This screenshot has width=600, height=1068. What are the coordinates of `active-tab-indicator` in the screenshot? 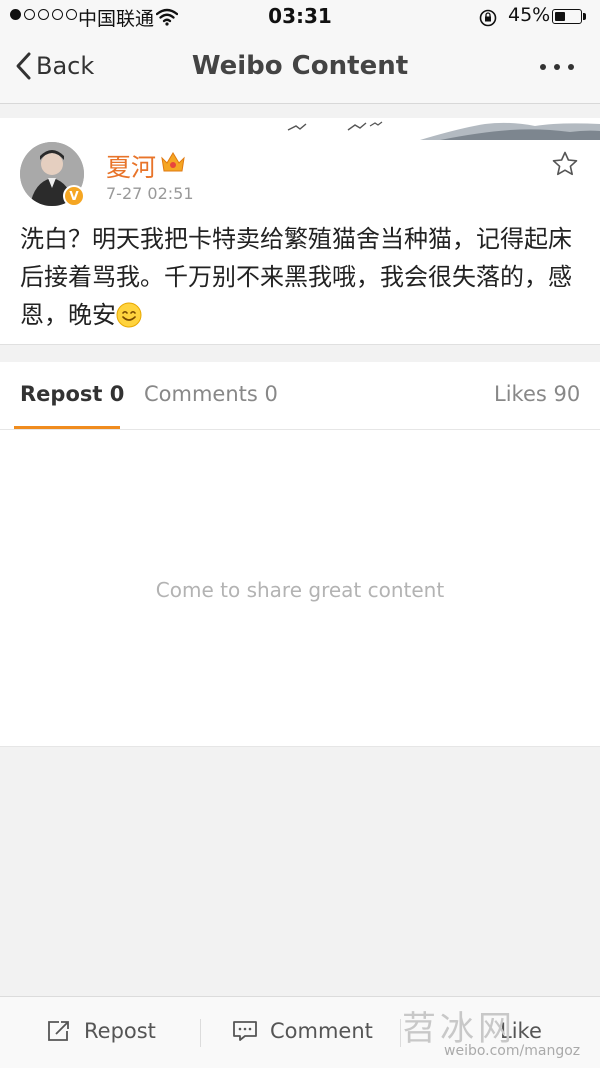 It's located at (67, 427).